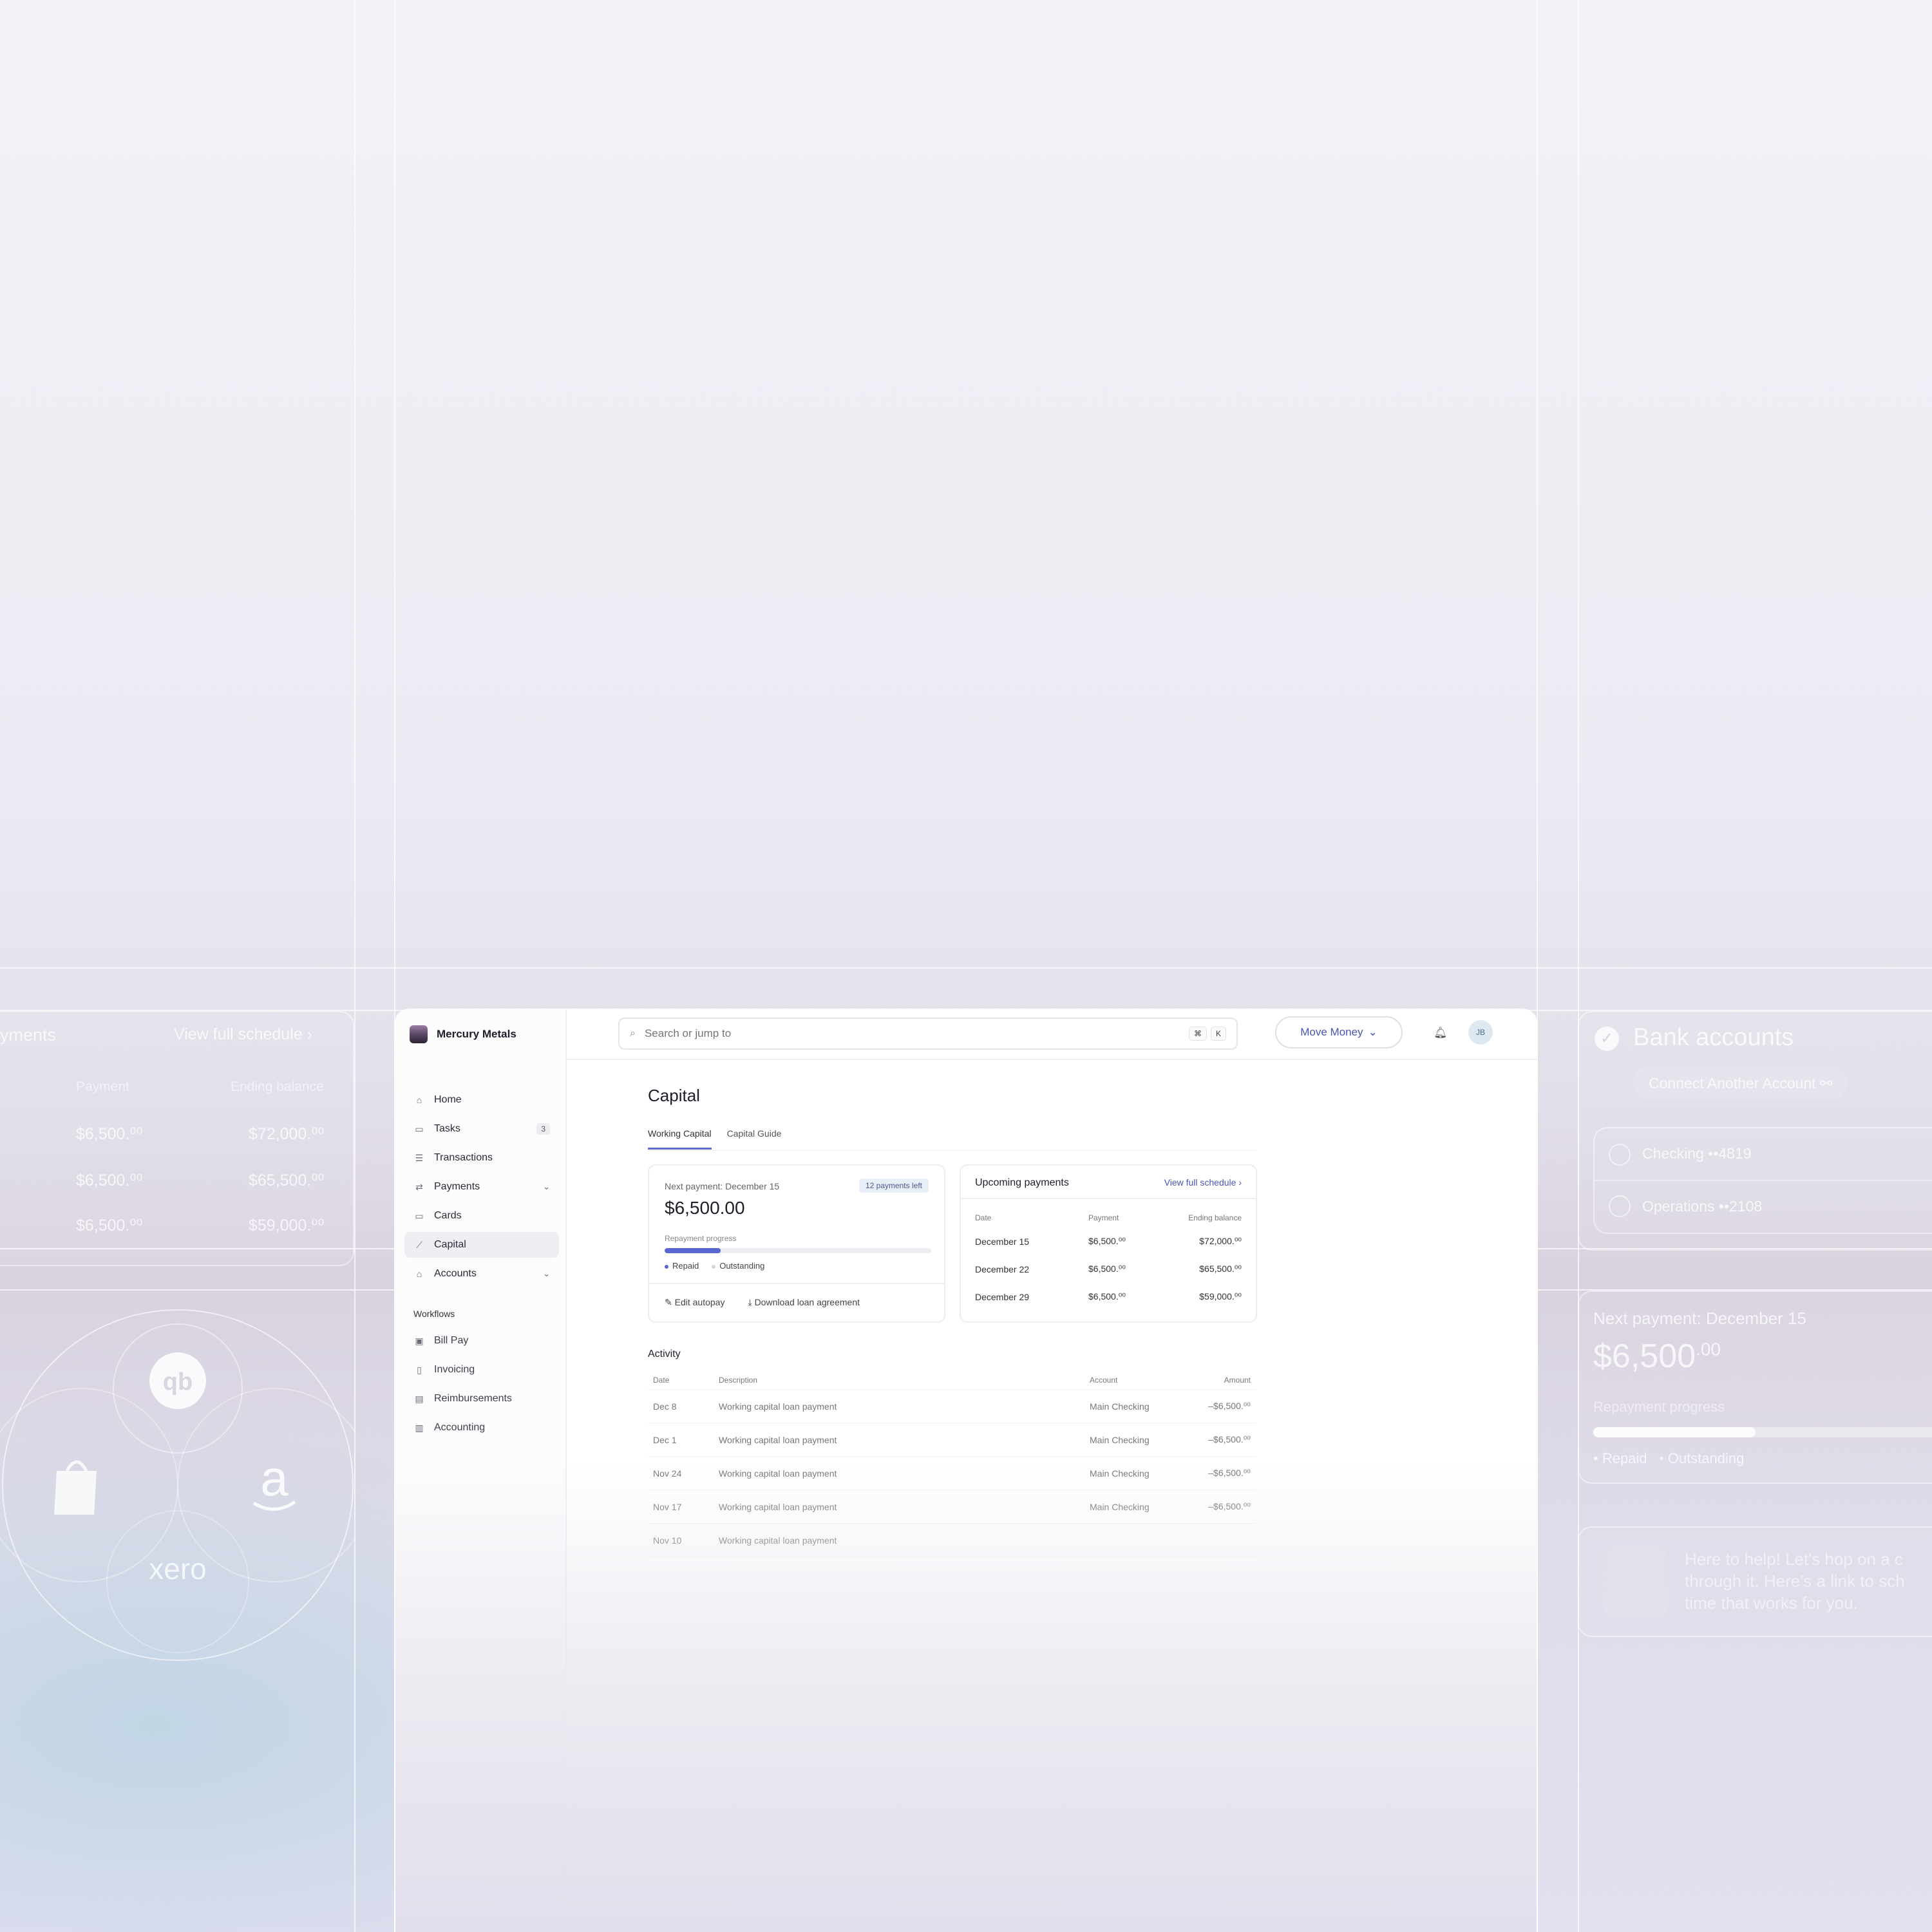 The width and height of the screenshot is (1932, 1932). Describe the element at coordinates (914, 1033) in the screenshot. I see `search-input` at that location.